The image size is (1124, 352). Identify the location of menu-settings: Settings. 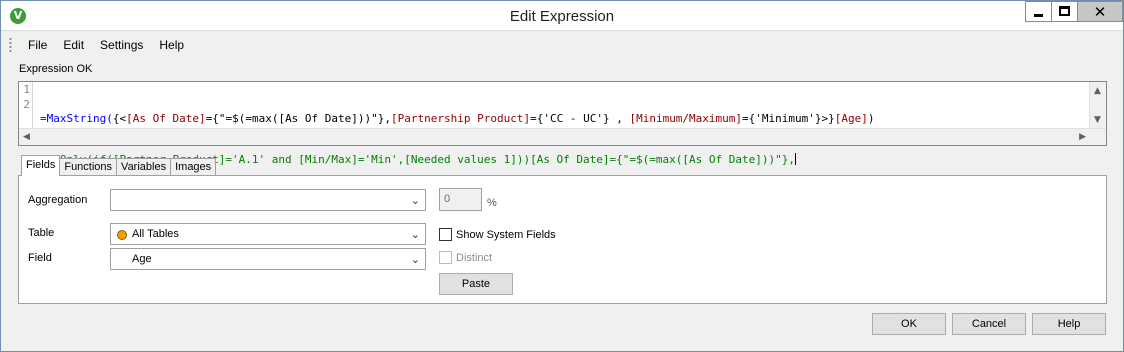
(121, 45).